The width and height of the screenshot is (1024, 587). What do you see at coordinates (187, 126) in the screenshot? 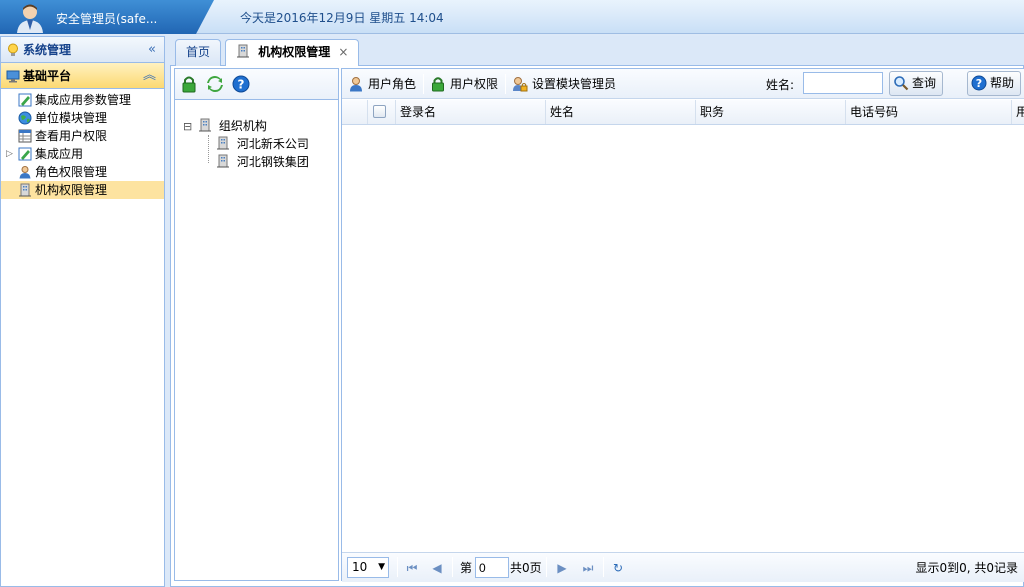
I see `tree-toggle-icon: ⊟` at bounding box center [187, 126].